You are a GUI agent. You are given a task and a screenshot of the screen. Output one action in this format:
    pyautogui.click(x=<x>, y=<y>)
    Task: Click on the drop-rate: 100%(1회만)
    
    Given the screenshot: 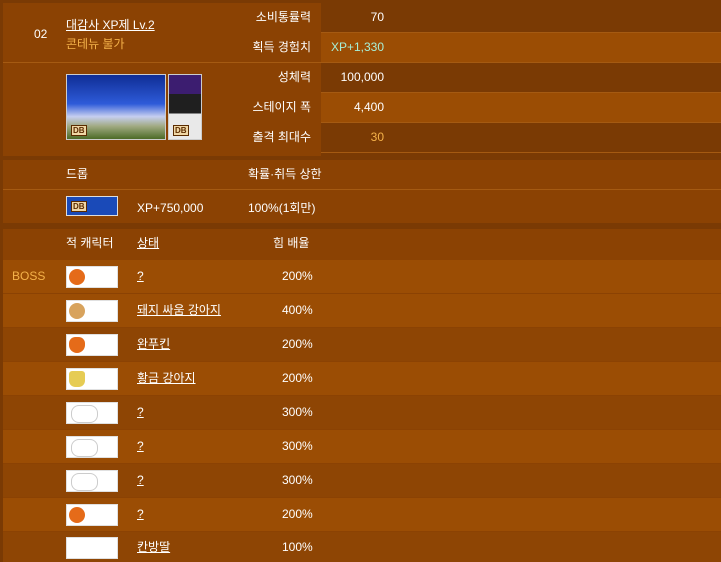 What is the action you would take?
    pyautogui.click(x=282, y=208)
    